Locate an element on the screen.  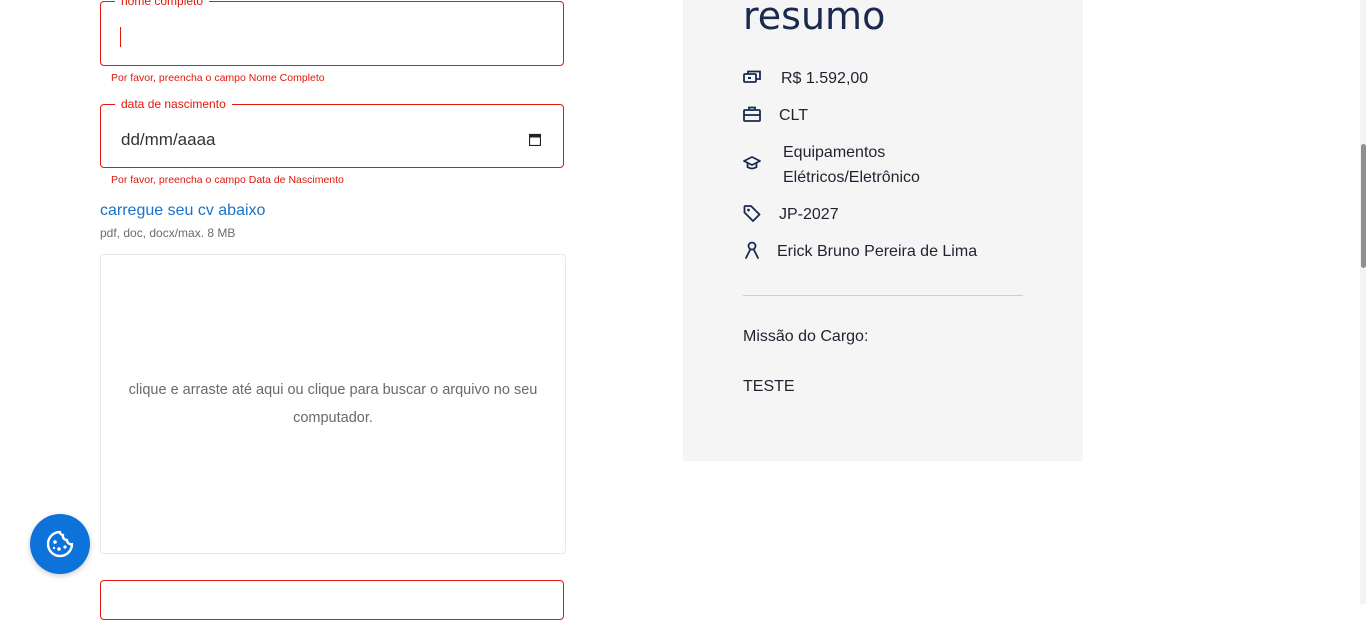
contract-text: CLT is located at coordinates (794, 115).